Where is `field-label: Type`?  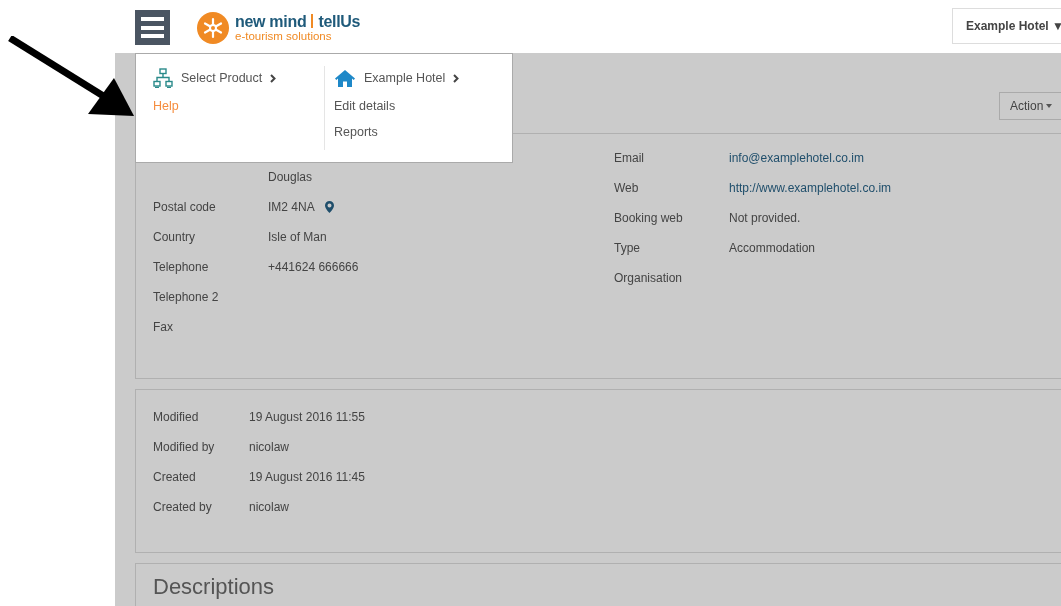
field-label: Type is located at coordinates (627, 248).